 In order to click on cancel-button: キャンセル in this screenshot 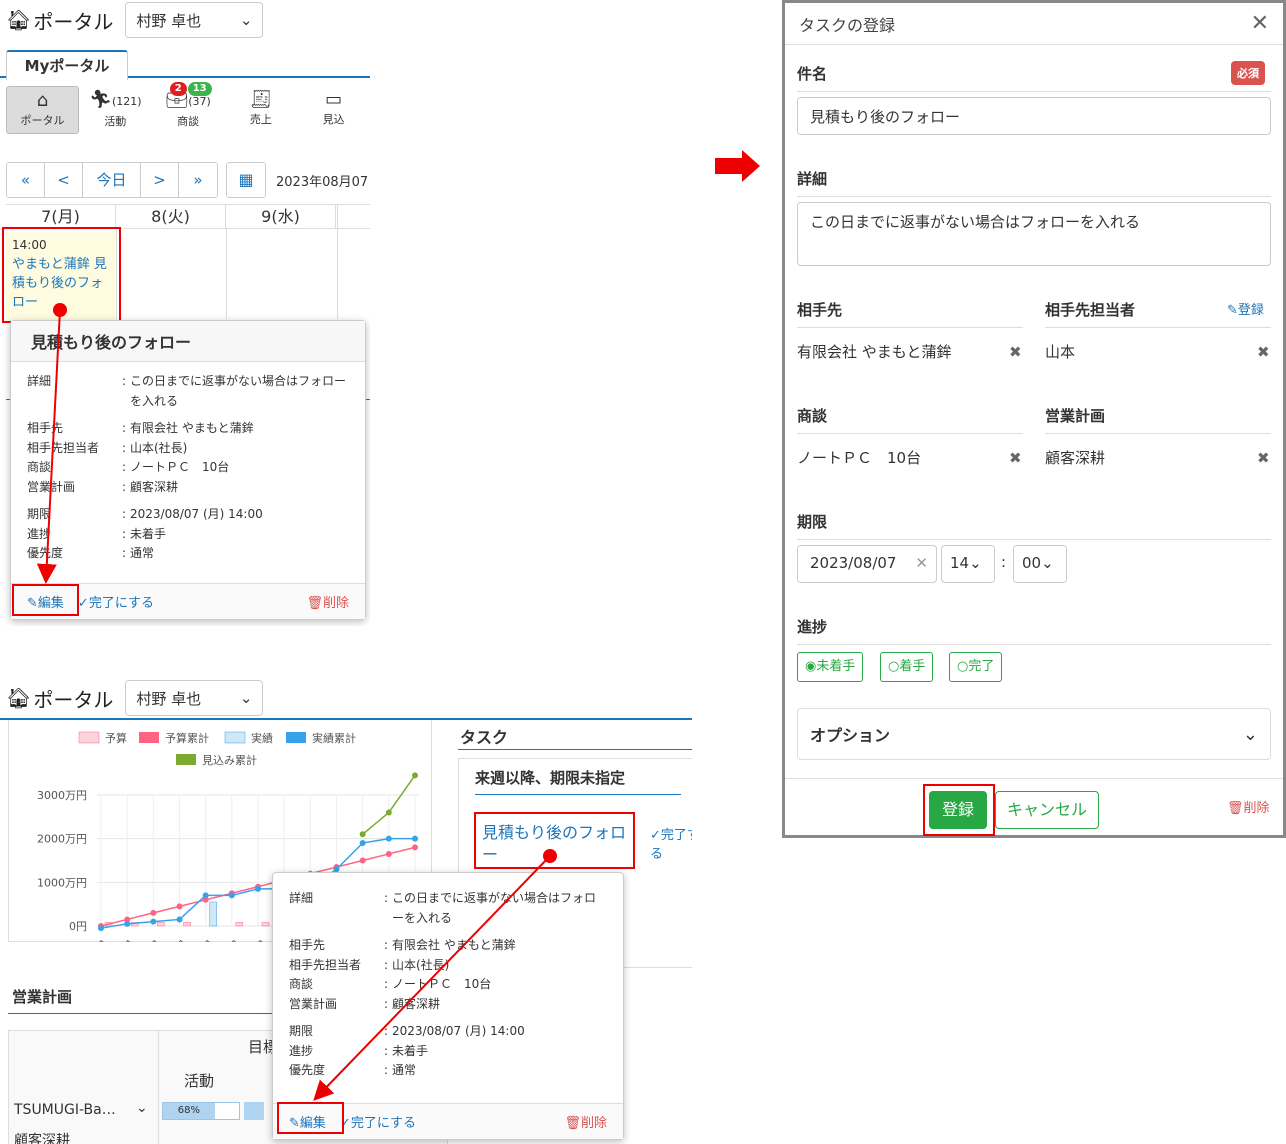, I will do `click(1047, 810)`.